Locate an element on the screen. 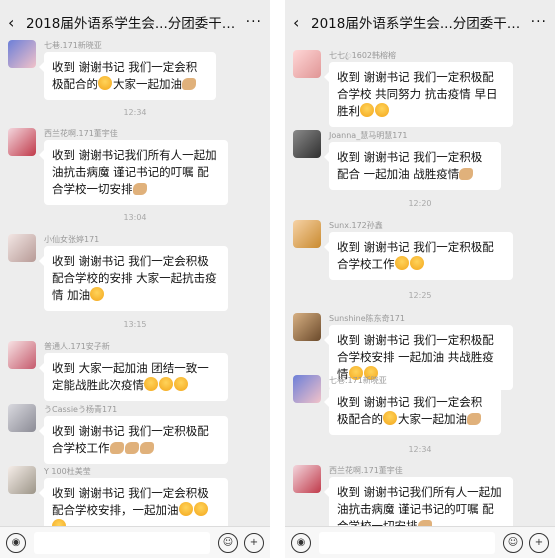  message-bubble: 收到 谢谢书记 我们一定积极配合 一起加油 战胜疫情 is located at coordinates (412, 166).